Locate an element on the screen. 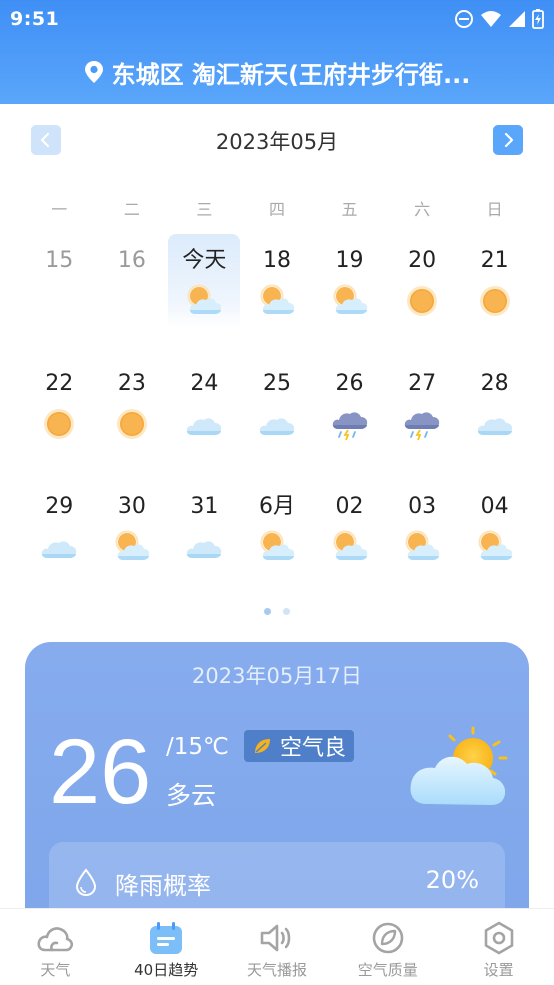 This screenshot has height=985, width=554. day-number: 19 is located at coordinates (349, 260).